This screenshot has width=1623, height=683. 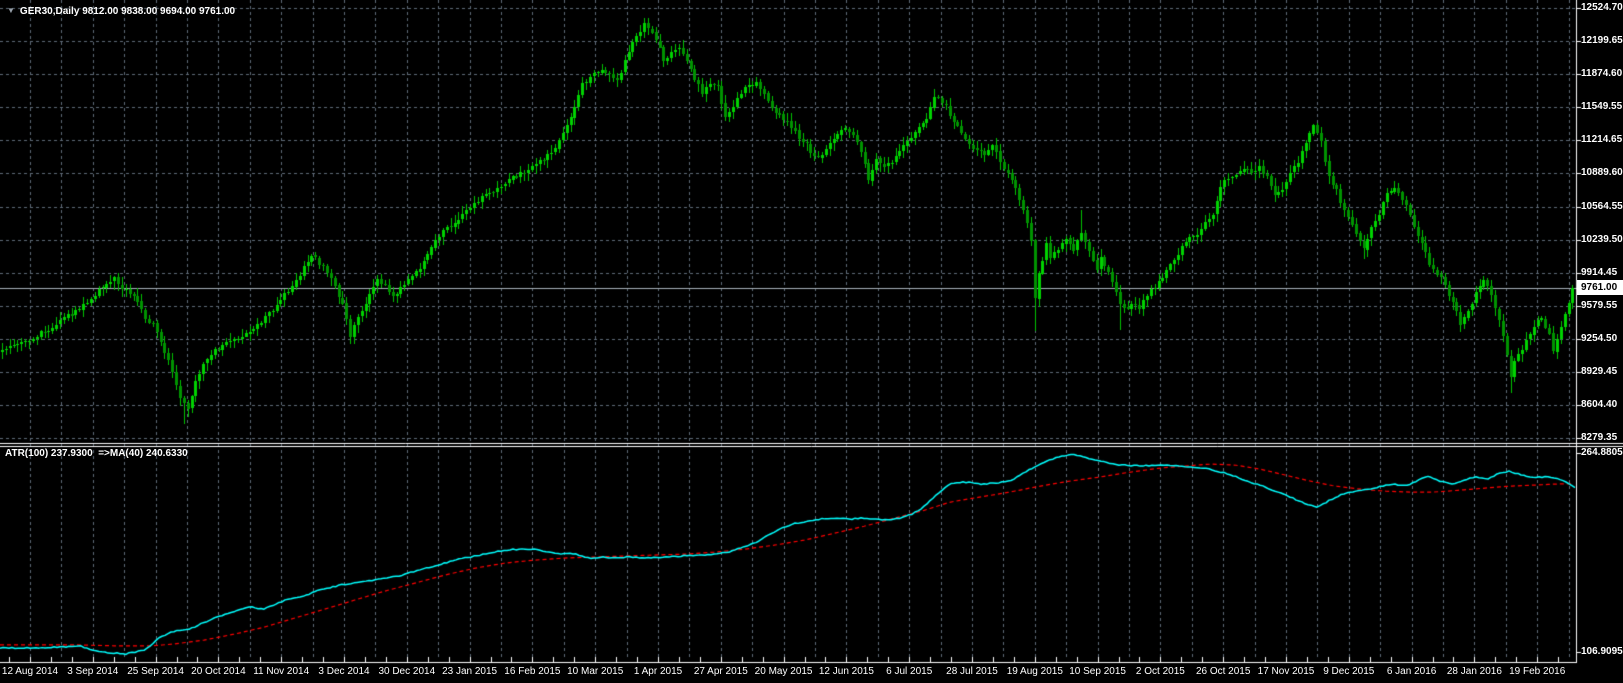 I want to click on price-axis-label: 9579.55, so click(x=1599, y=305).